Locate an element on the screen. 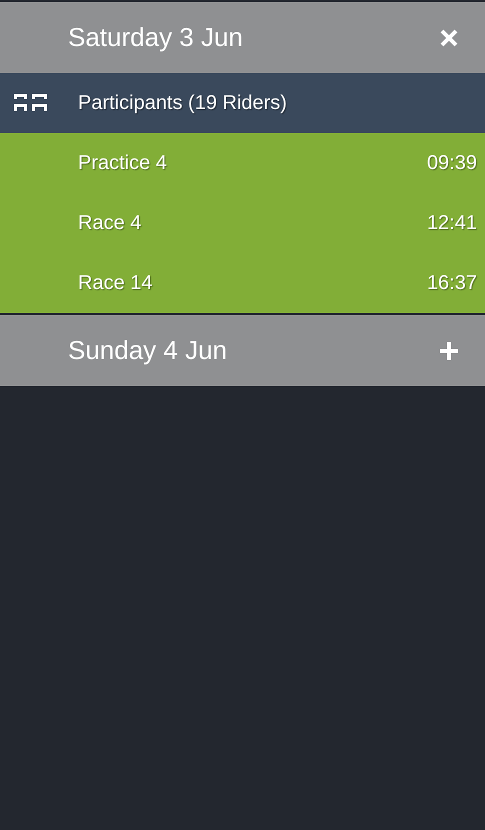  close-icon is located at coordinates (449, 38).